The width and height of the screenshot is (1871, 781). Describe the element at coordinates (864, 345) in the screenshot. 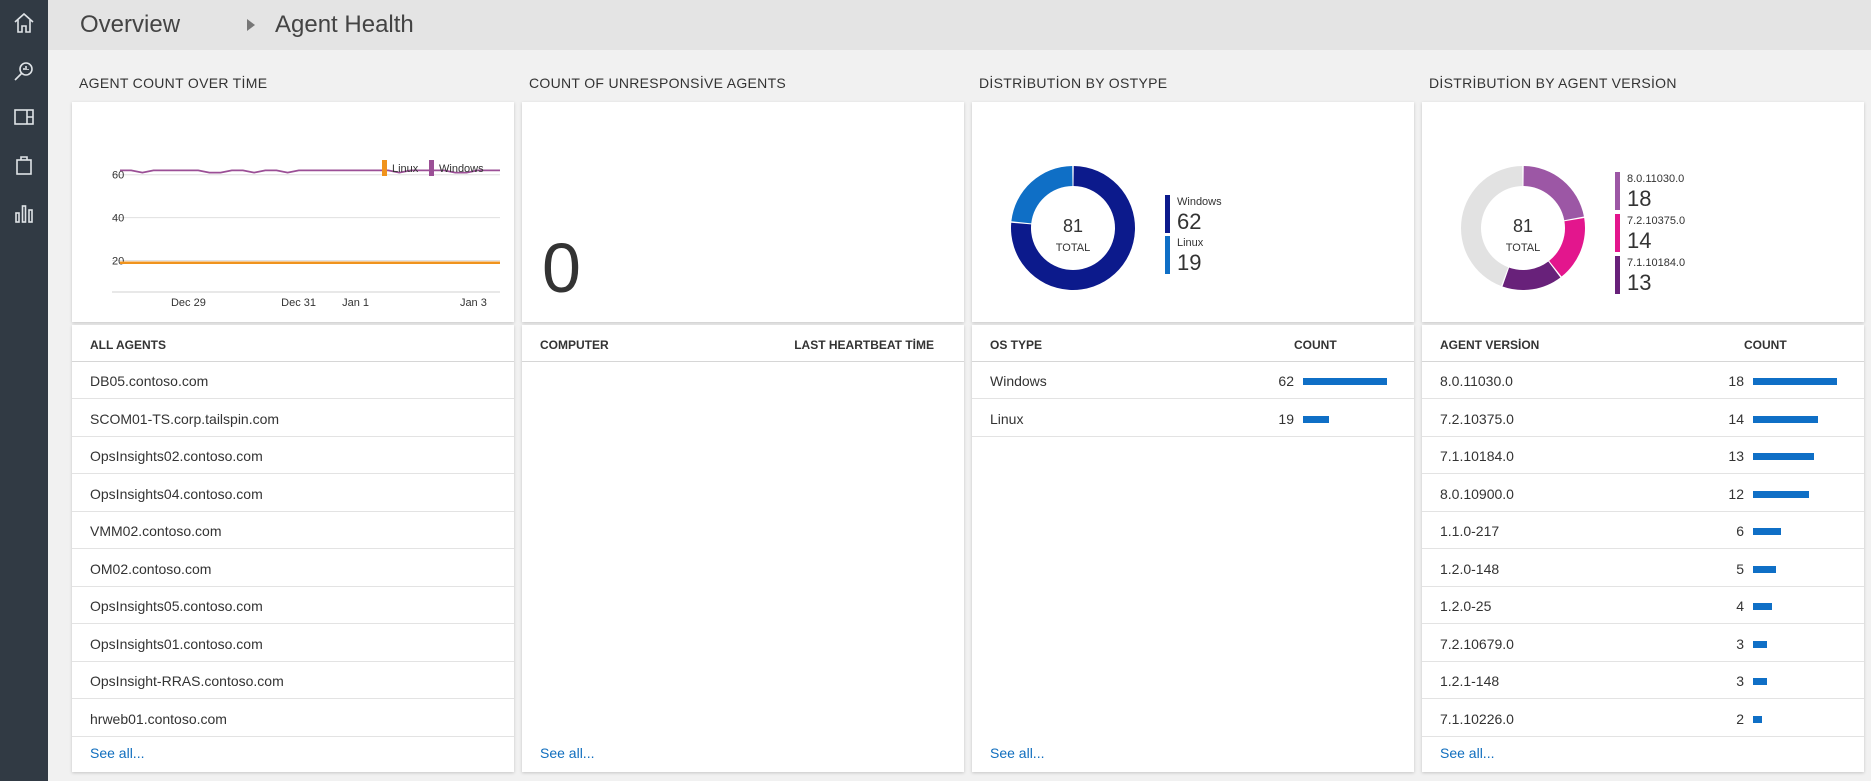

I see `heartbeat-header: LAST HEARTBEAT TİME` at that location.